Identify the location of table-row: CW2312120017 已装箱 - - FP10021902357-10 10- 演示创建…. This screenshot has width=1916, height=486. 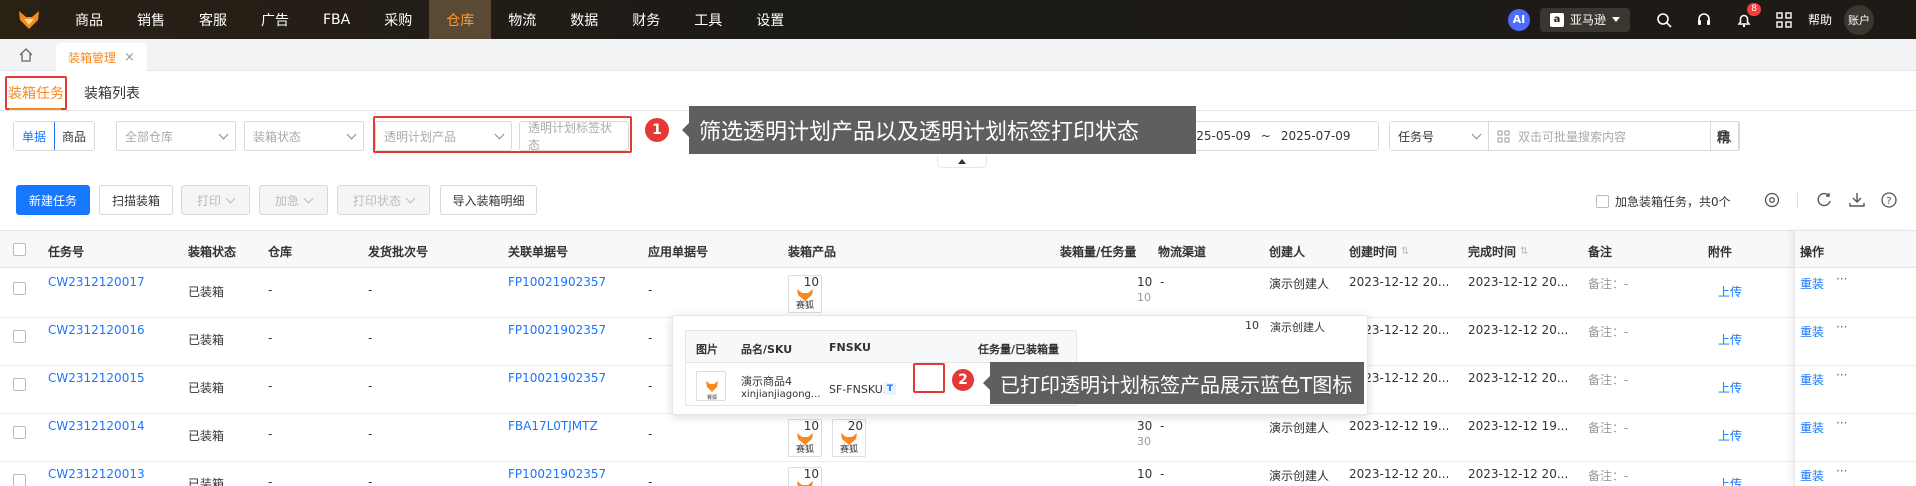
(958, 294).